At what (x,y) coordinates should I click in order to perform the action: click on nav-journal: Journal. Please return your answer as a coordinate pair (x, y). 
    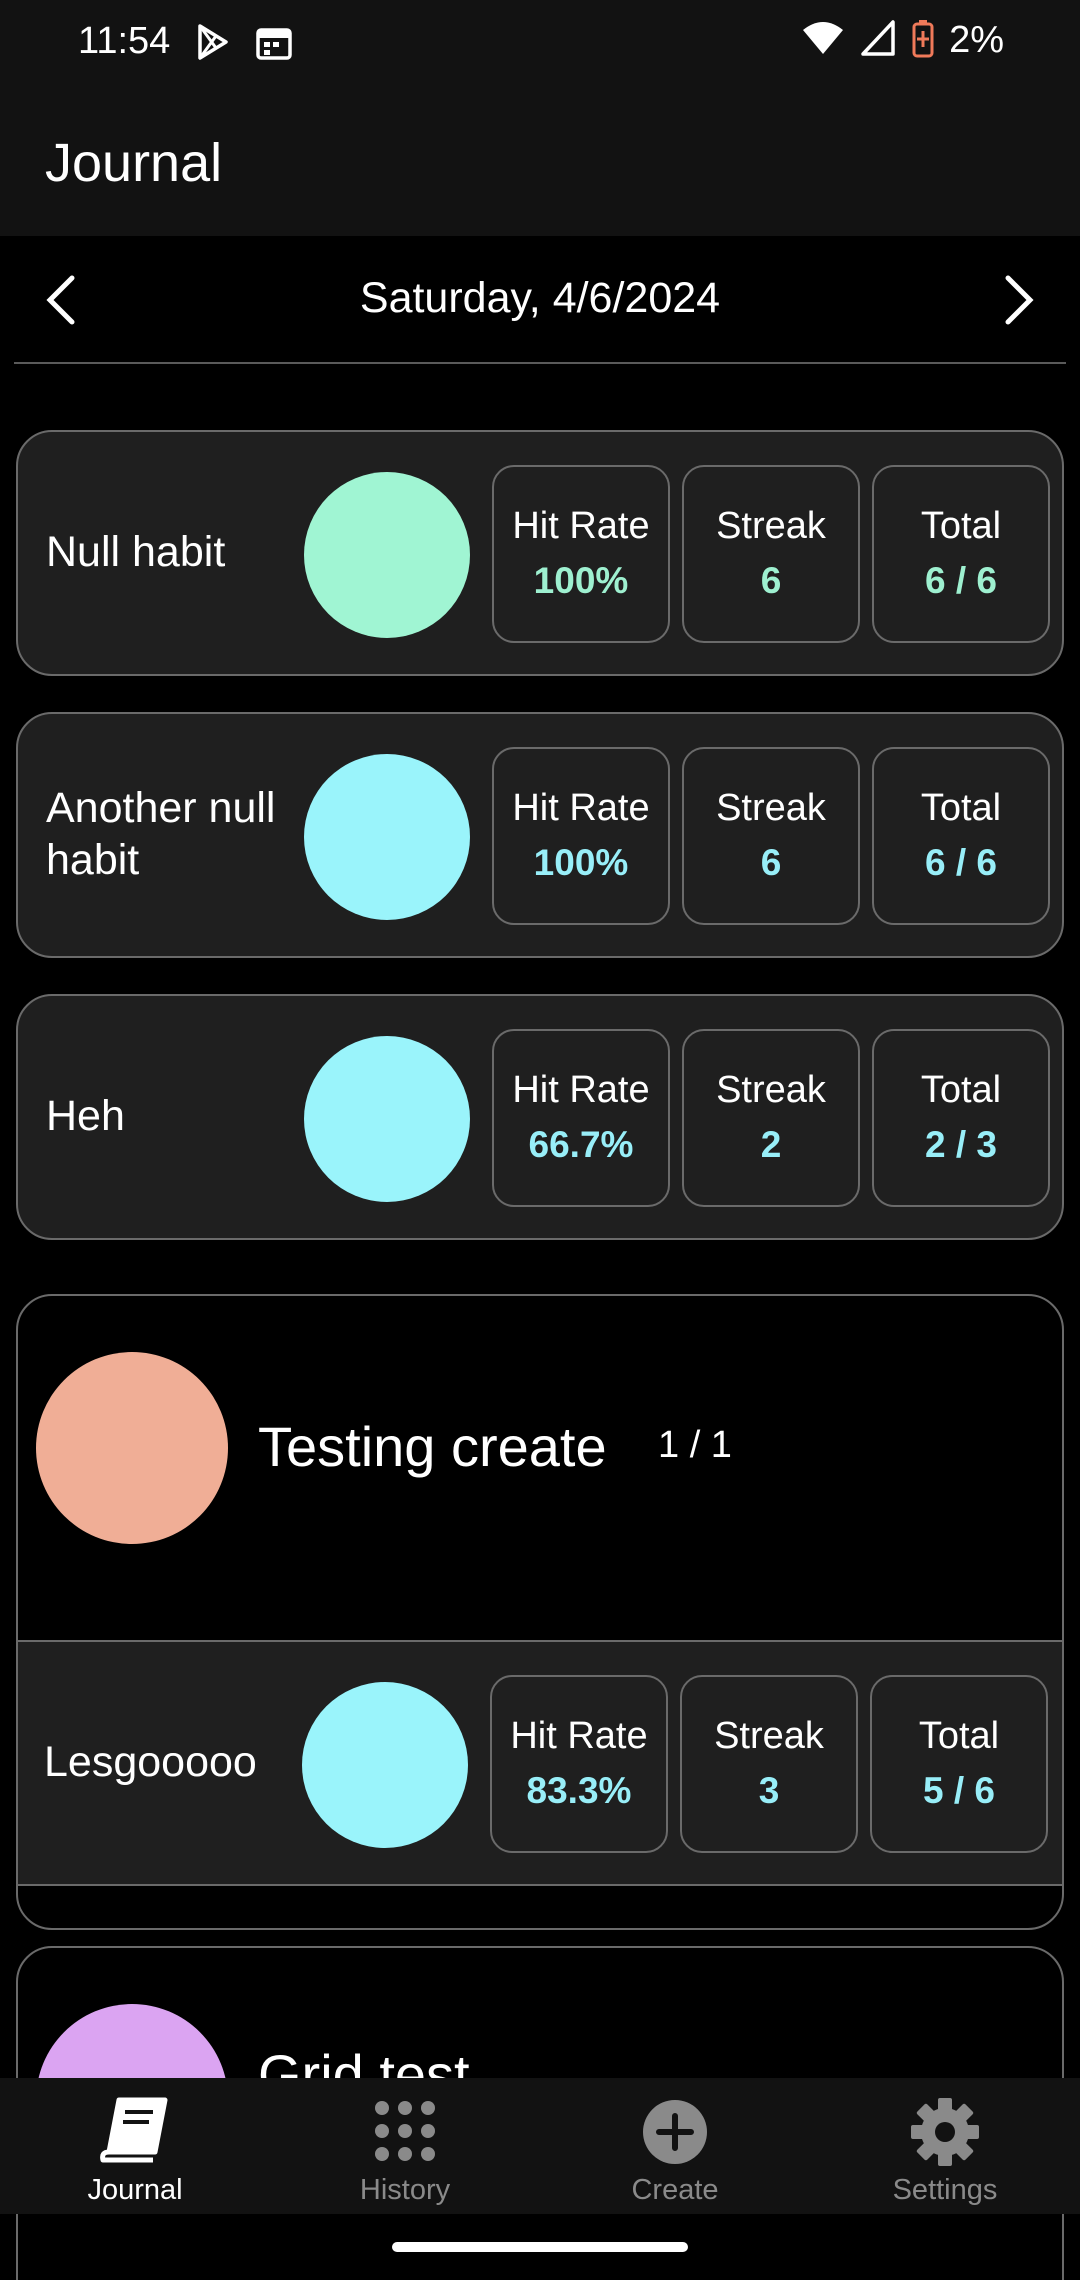
    Looking at the image, I should click on (135, 2146).